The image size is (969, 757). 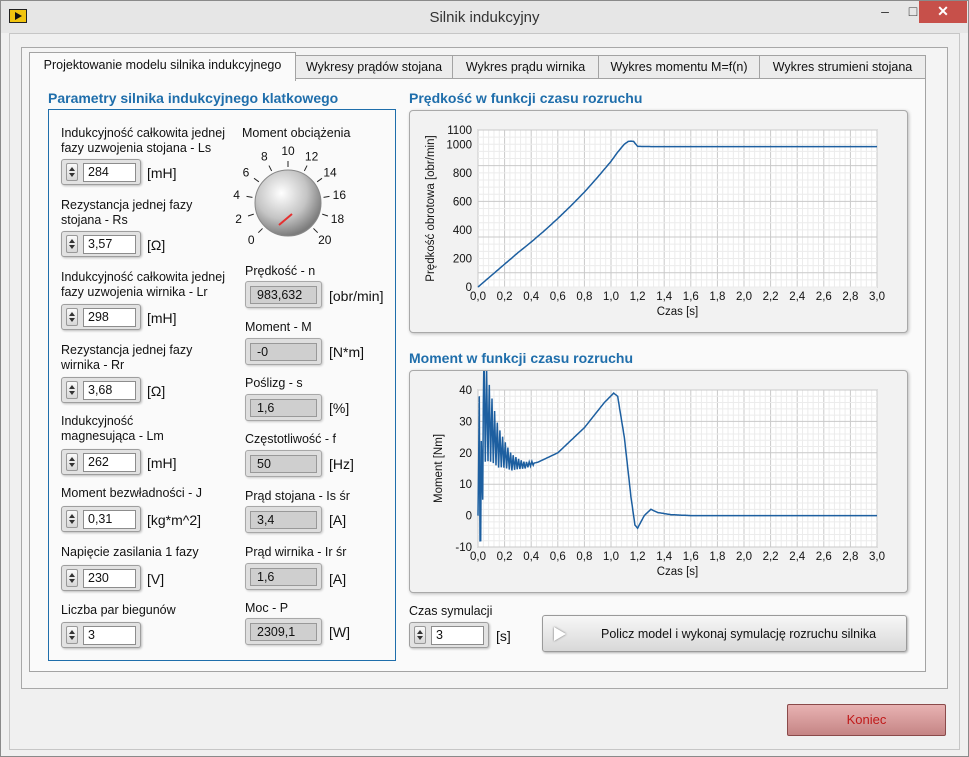 What do you see at coordinates (278, 327) in the screenshot?
I see `ind-label-torque: Moment - M` at bounding box center [278, 327].